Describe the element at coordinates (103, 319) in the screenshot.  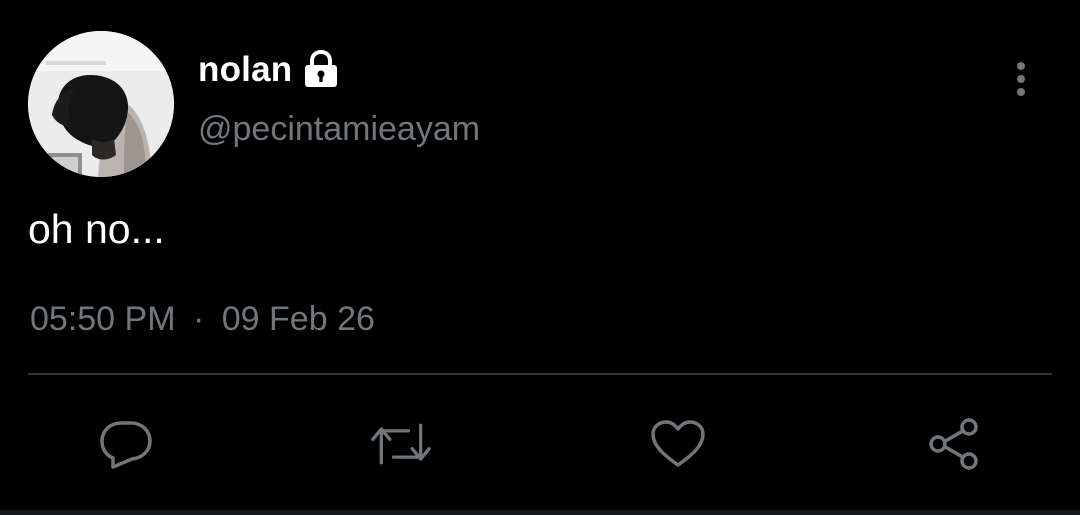
I see `tweet-time: 05:50 PM` at that location.